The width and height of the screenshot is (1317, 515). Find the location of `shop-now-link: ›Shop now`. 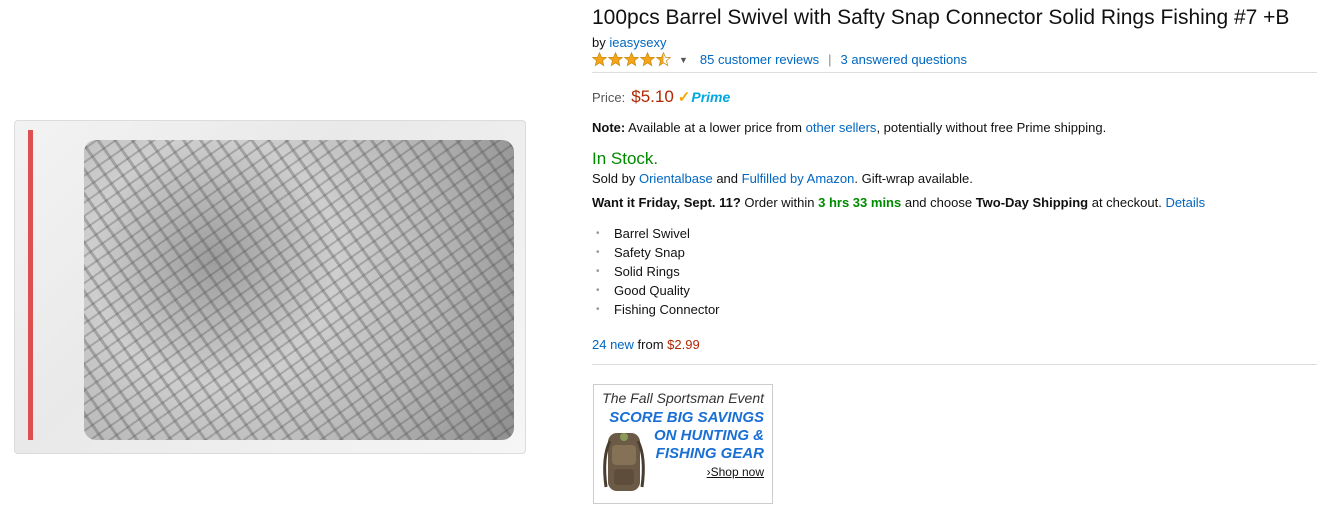

shop-now-link: ›Shop now is located at coordinates (735, 472).